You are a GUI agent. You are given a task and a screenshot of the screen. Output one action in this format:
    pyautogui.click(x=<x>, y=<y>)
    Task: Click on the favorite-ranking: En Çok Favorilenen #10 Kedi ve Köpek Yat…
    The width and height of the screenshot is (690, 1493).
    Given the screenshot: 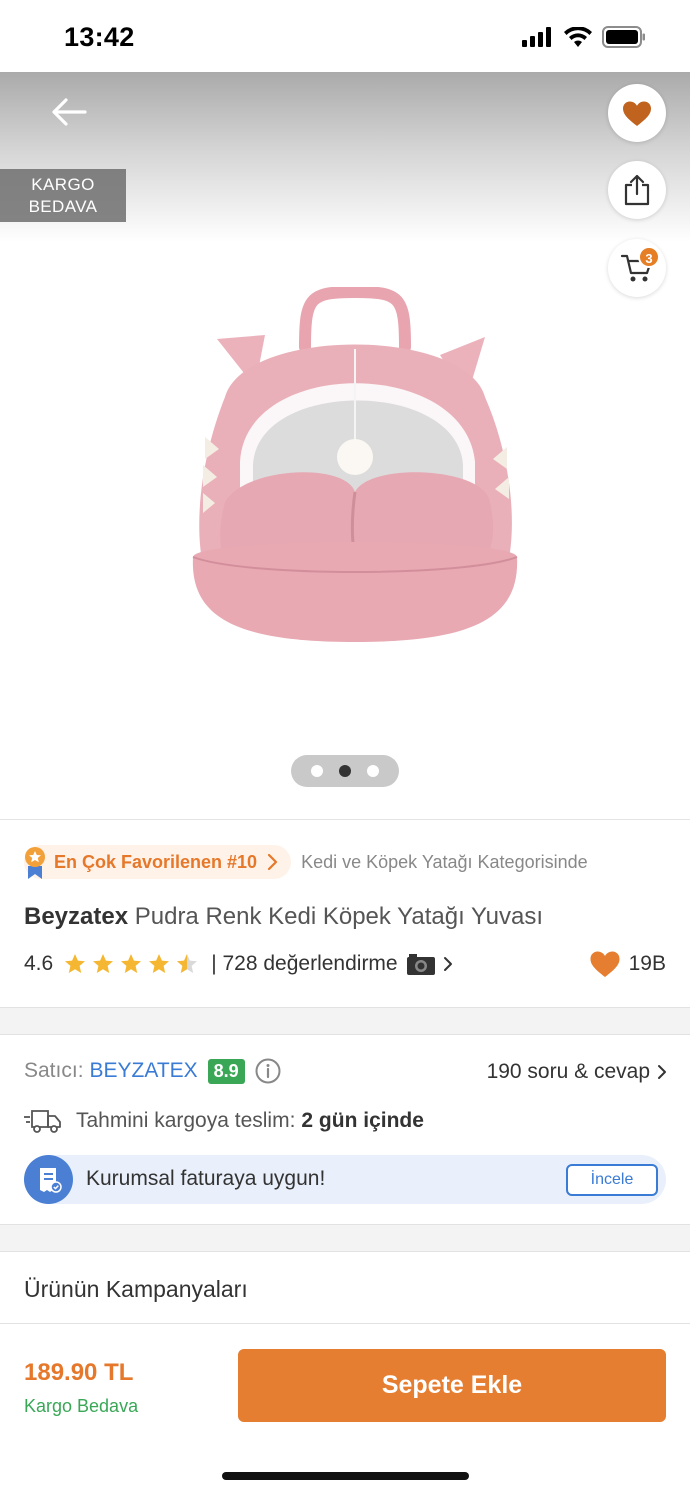 What is the action you would take?
    pyautogui.click(x=306, y=862)
    